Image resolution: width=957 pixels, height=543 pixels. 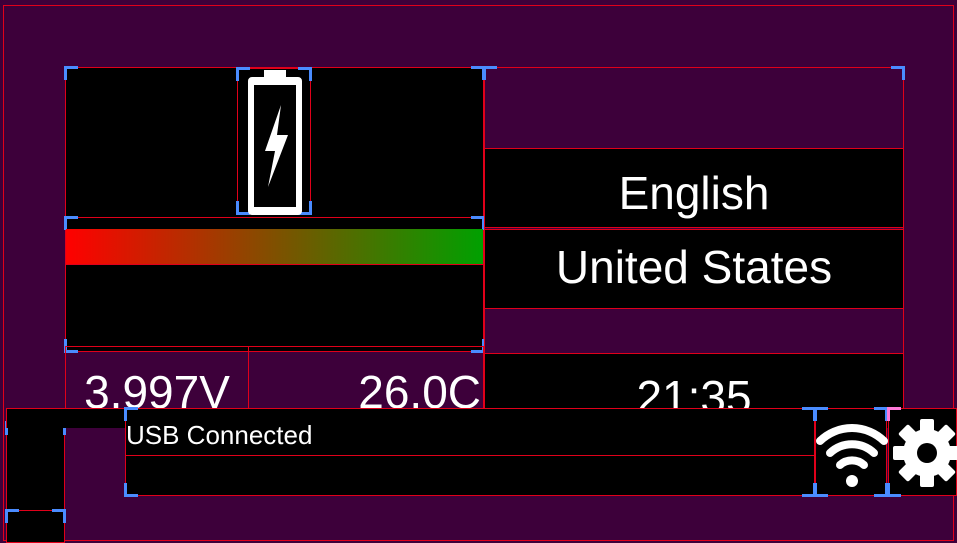 I want to click on usb-status: USB Connected, so click(x=219, y=435).